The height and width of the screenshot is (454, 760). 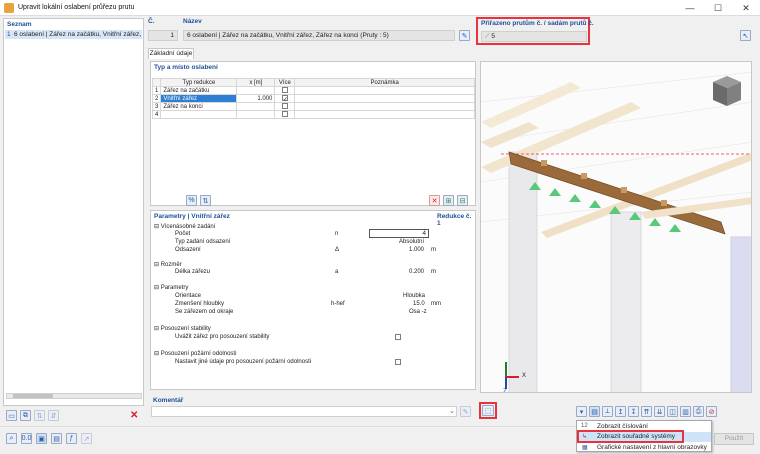 I want to click on copy-item-icon: ⧉, so click(x=25, y=415).